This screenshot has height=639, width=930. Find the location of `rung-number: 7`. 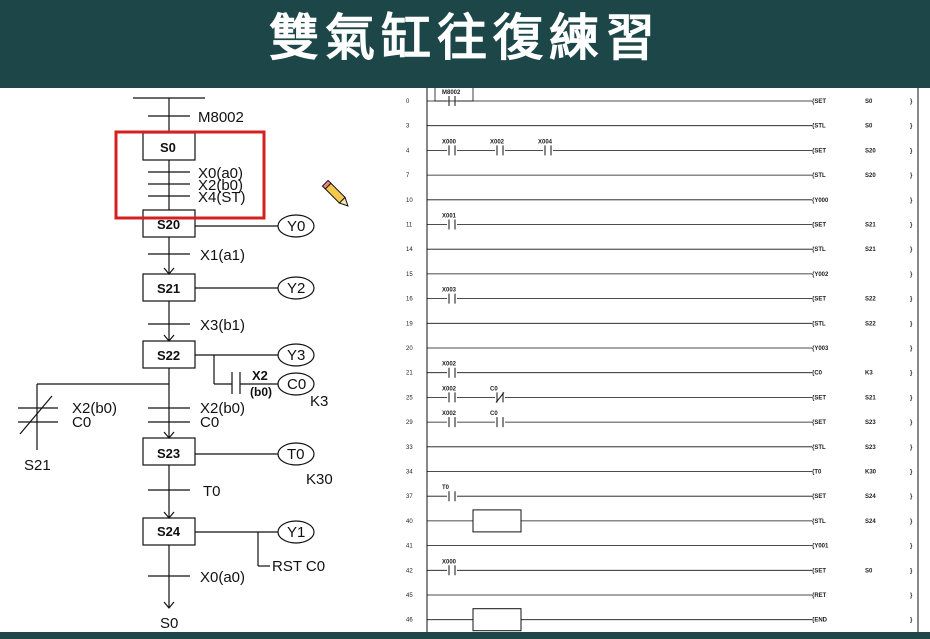

rung-number: 7 is located at coordinates (408, 176).